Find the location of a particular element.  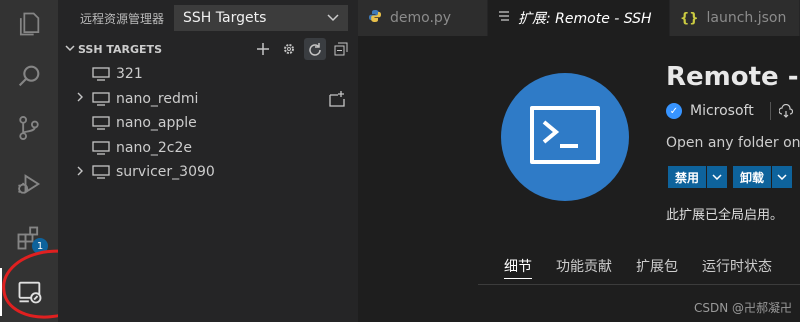

uninstall-label: 卸载 is located at coordinates (752, 177).